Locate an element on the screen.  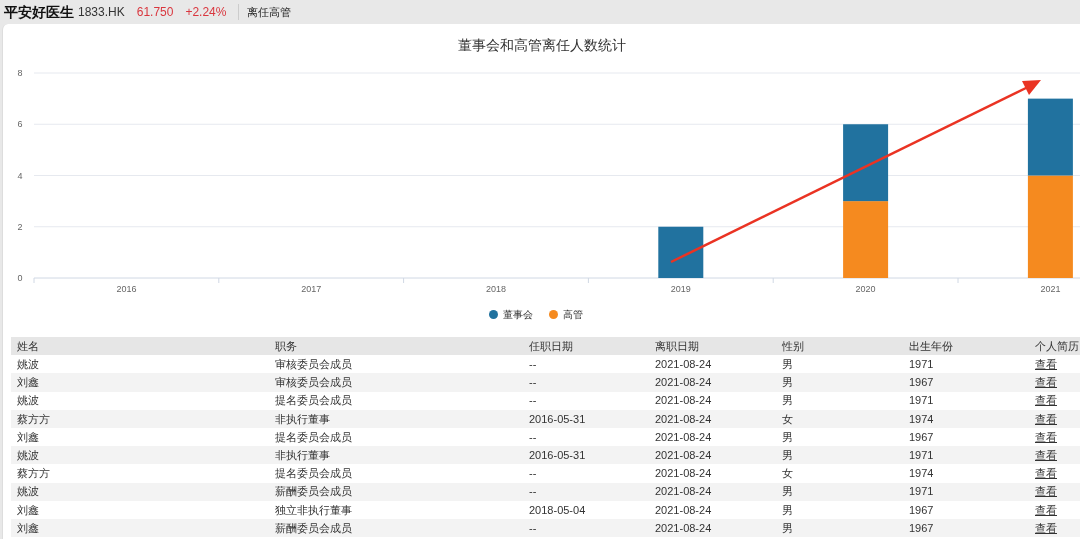
axis-label: 8 is located at coordinates (20, 73).